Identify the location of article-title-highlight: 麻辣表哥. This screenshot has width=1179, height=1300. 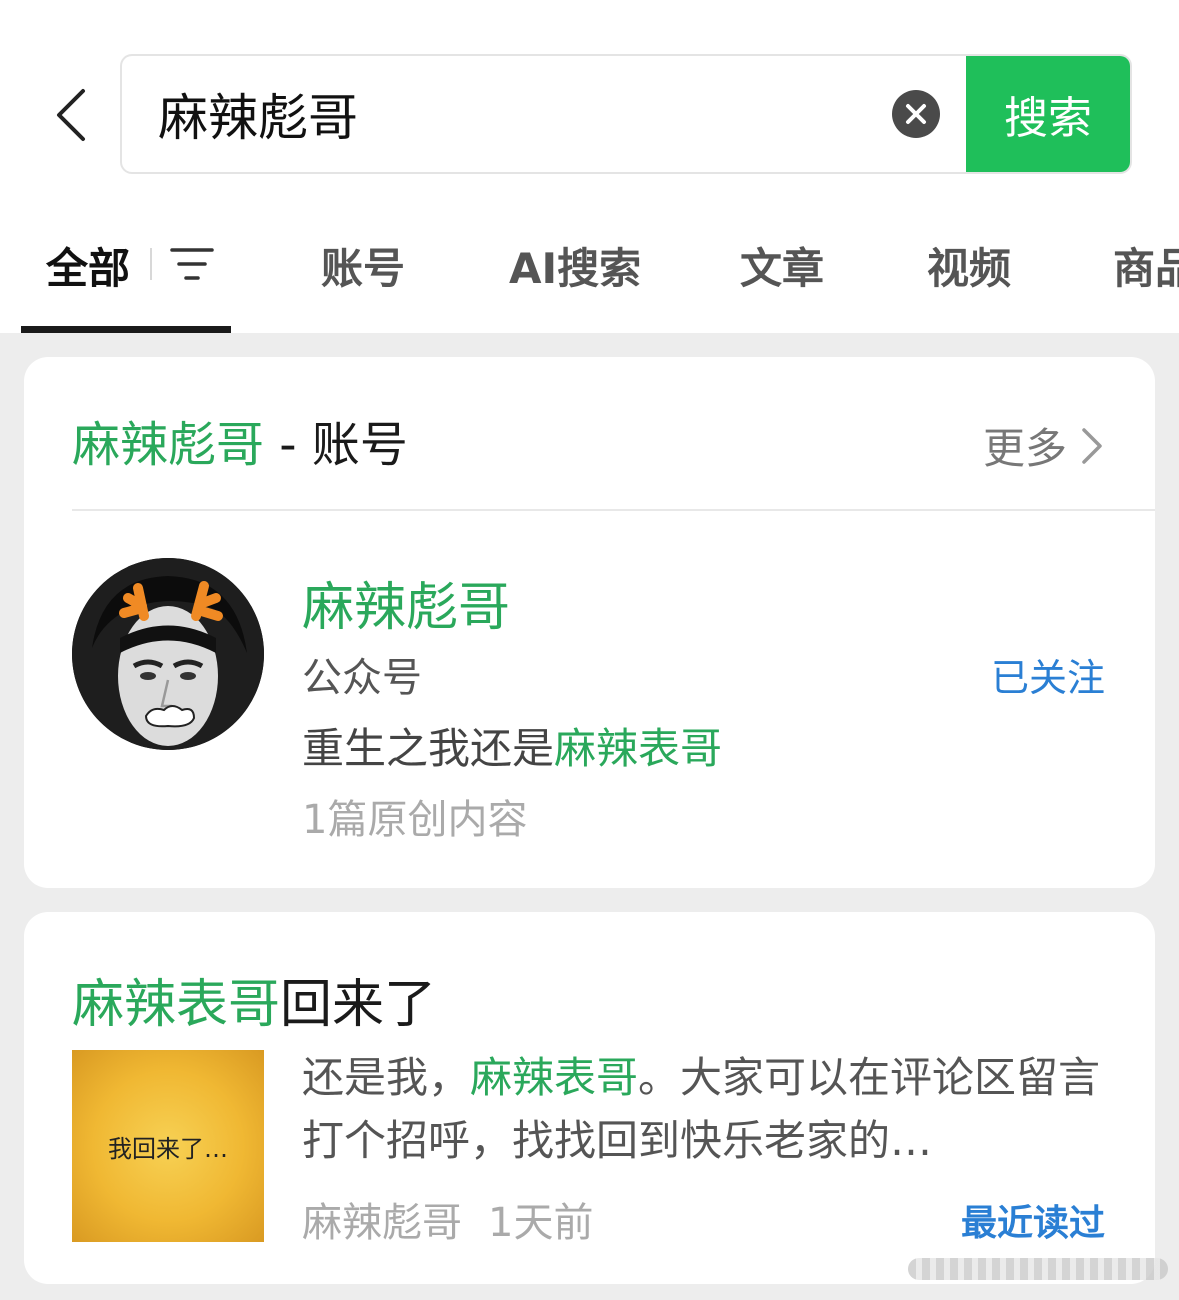
(176, 1005).